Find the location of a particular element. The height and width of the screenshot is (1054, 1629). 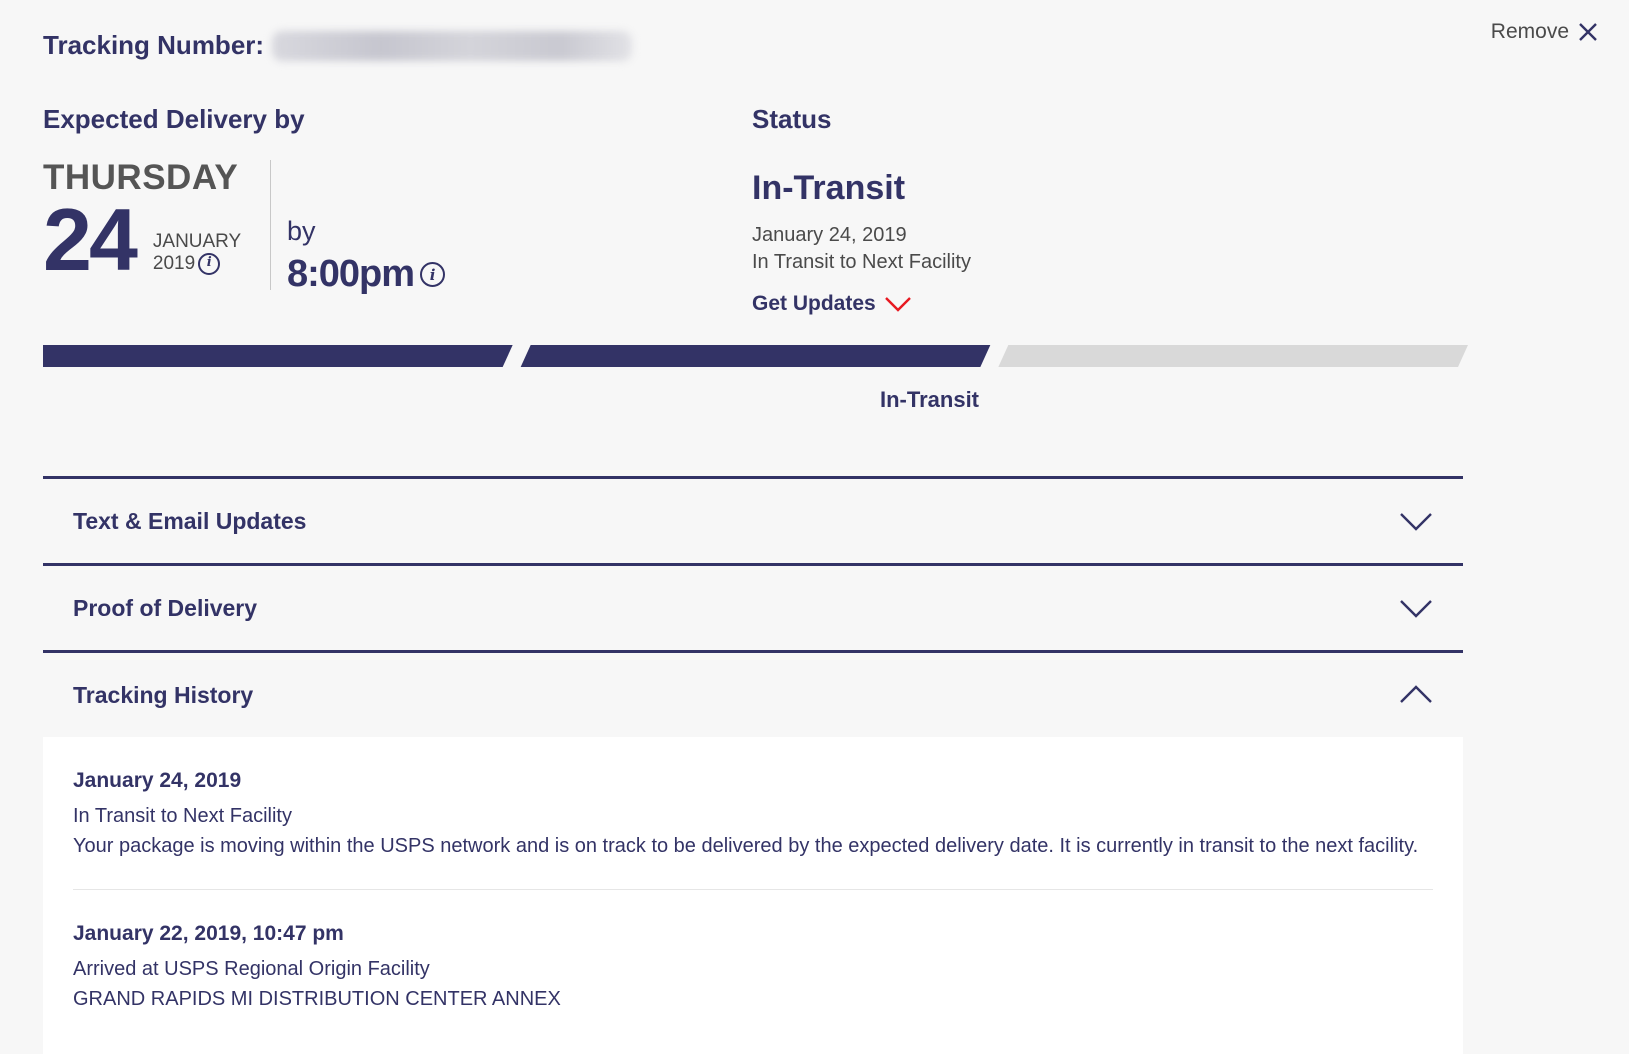

progress-current-label: In-Transit is located at coordinates (930, 399).